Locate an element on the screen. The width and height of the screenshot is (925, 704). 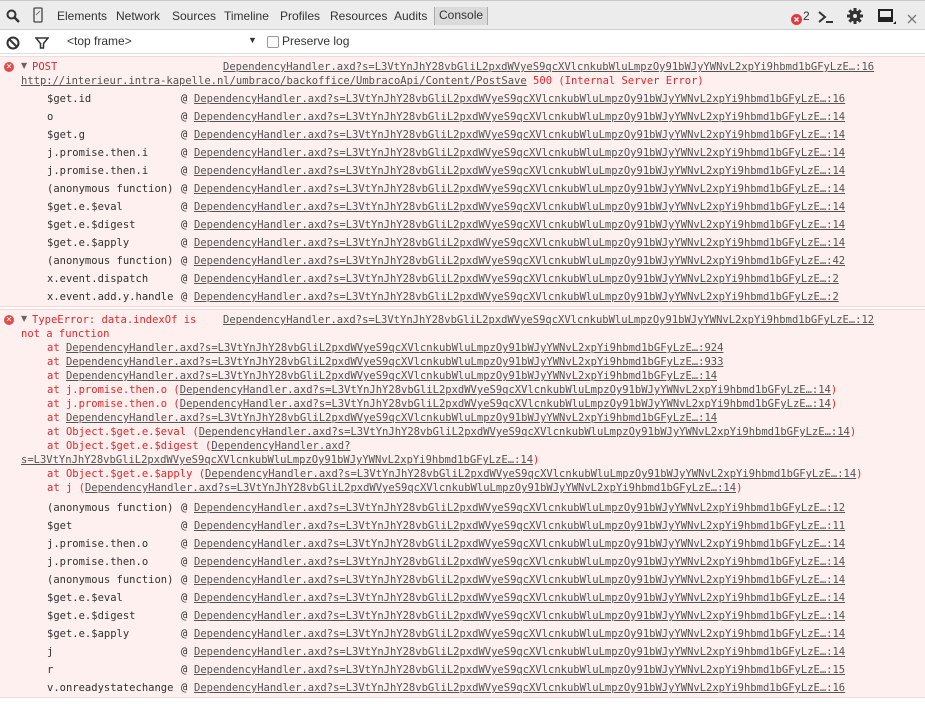
filter-icon is located at coordinates (42, 44).